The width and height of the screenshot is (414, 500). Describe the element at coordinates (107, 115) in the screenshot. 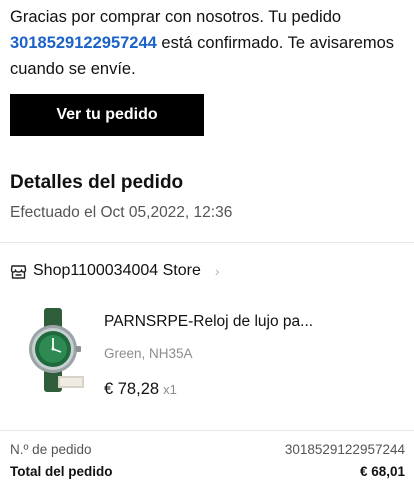

I see `view-order-button: Ver tu pedido` at that location.